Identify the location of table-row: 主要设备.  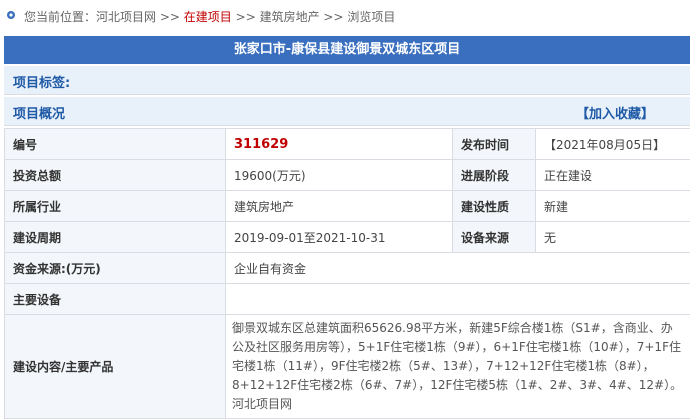
(347, 299).